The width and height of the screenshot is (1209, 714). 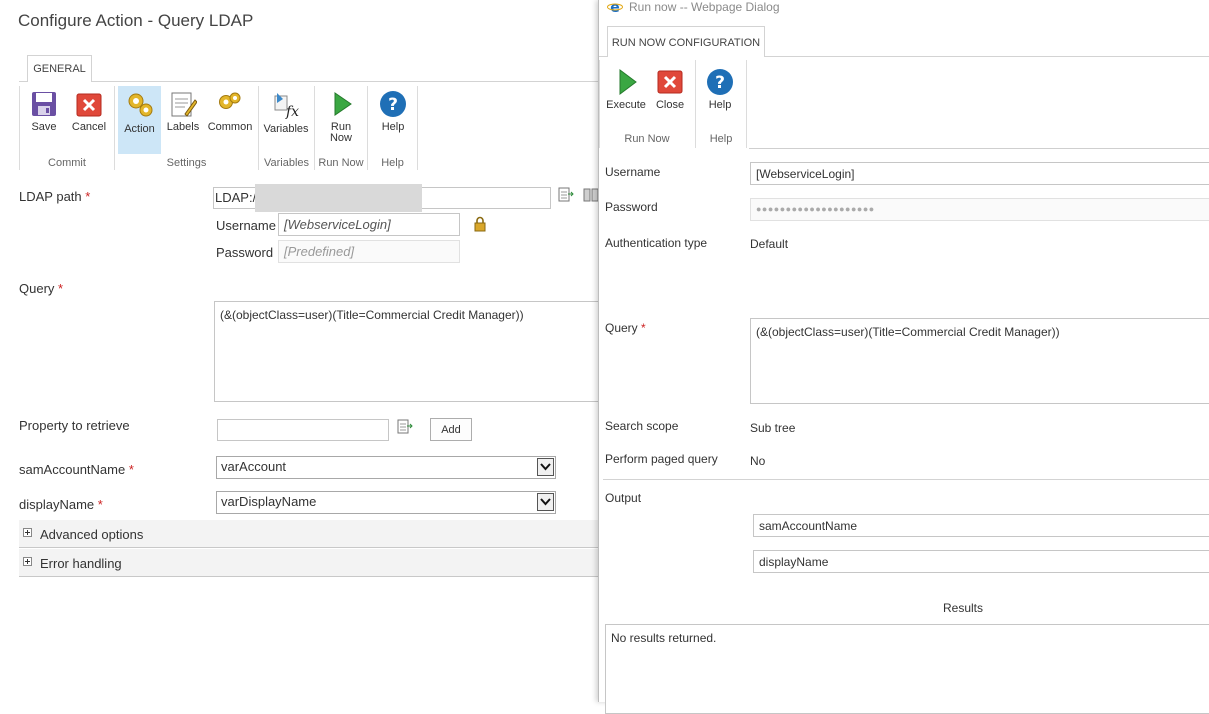 What do you see at coordinates (136, 20) in the screenshot?
I see `page-title: Configure Action - Query LDAP` at bounding box center [136, 20].